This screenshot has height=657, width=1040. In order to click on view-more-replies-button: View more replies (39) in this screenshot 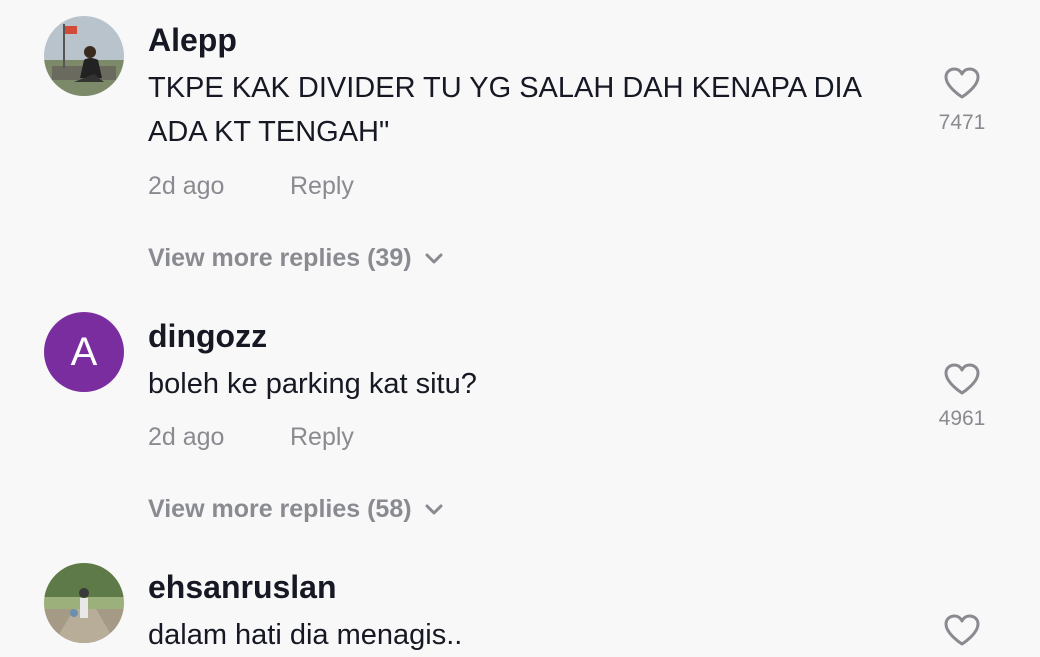, I will do `click(296, 258)`.